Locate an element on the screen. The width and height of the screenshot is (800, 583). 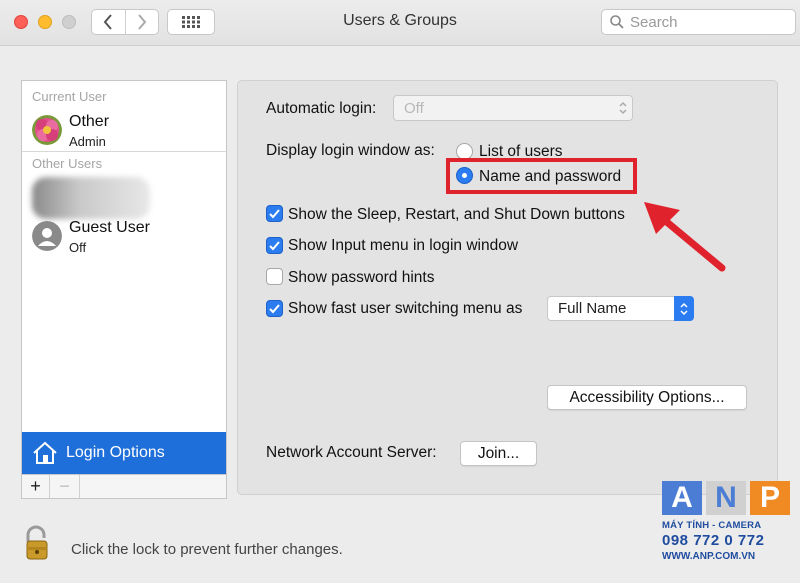
current-user-name: Other is located at coordinates (89, 121).